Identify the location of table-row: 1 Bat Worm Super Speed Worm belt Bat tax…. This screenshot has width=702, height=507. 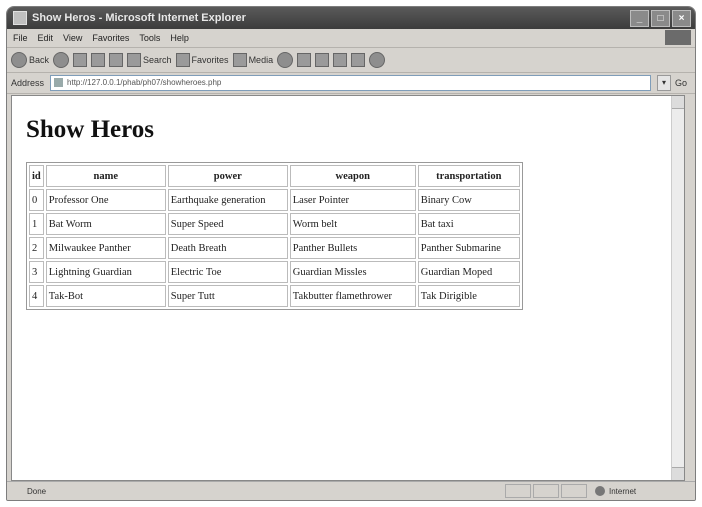
(274, 224).